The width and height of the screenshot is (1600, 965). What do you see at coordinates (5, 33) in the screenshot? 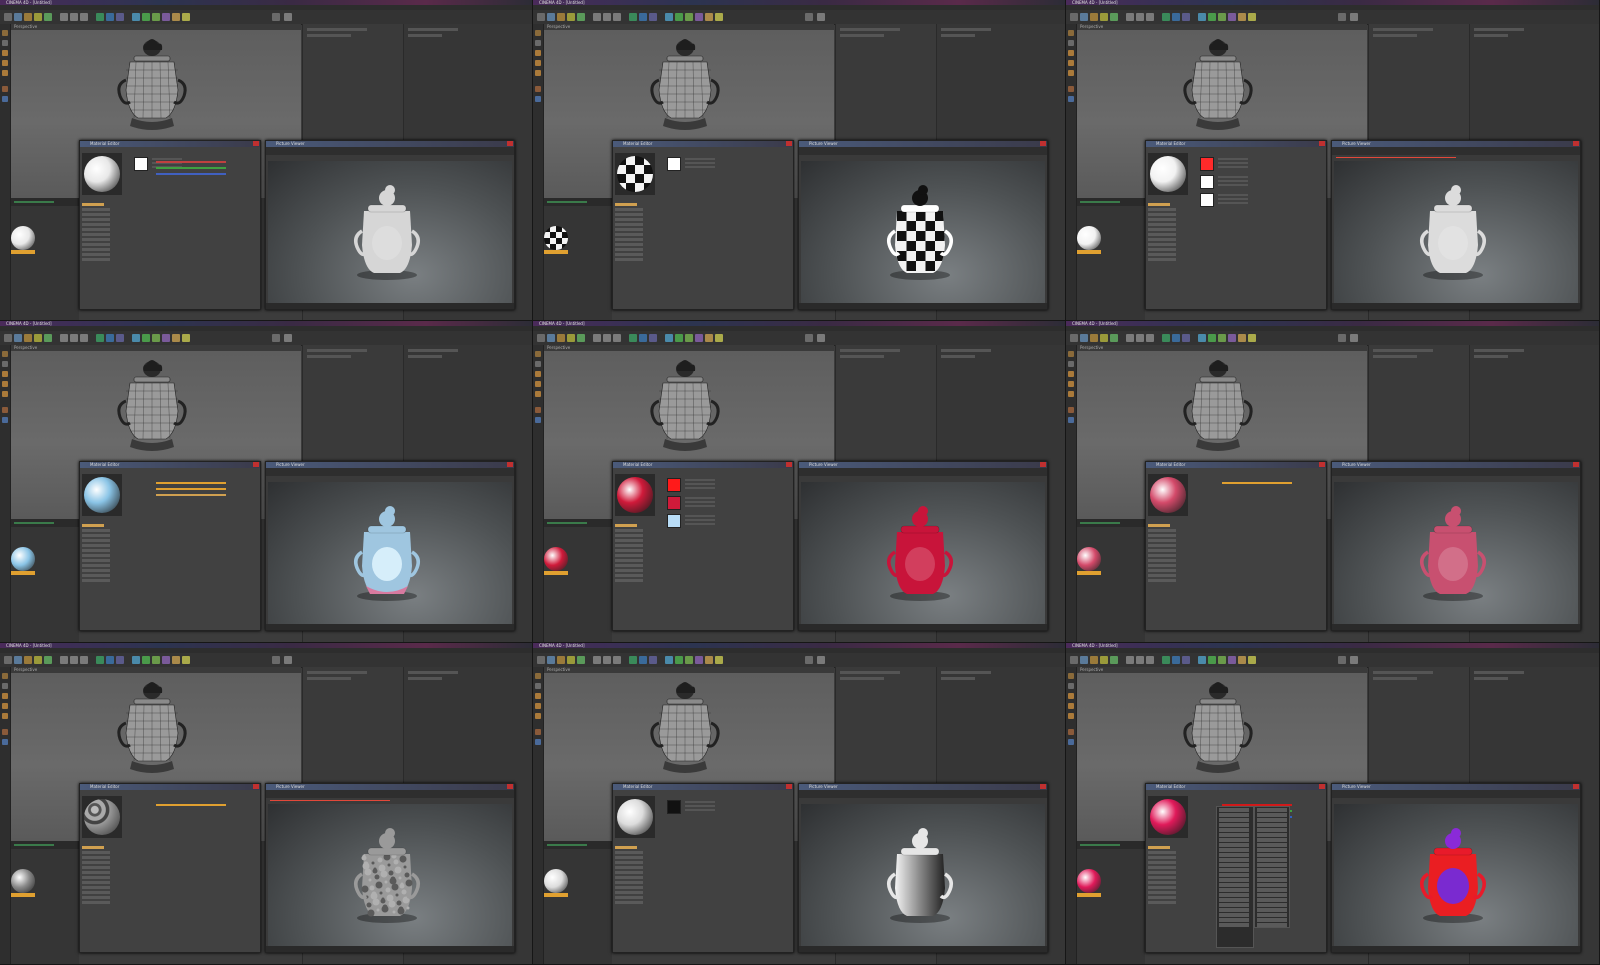
I see `model-mode-icon` at bounding box center [5, 33].